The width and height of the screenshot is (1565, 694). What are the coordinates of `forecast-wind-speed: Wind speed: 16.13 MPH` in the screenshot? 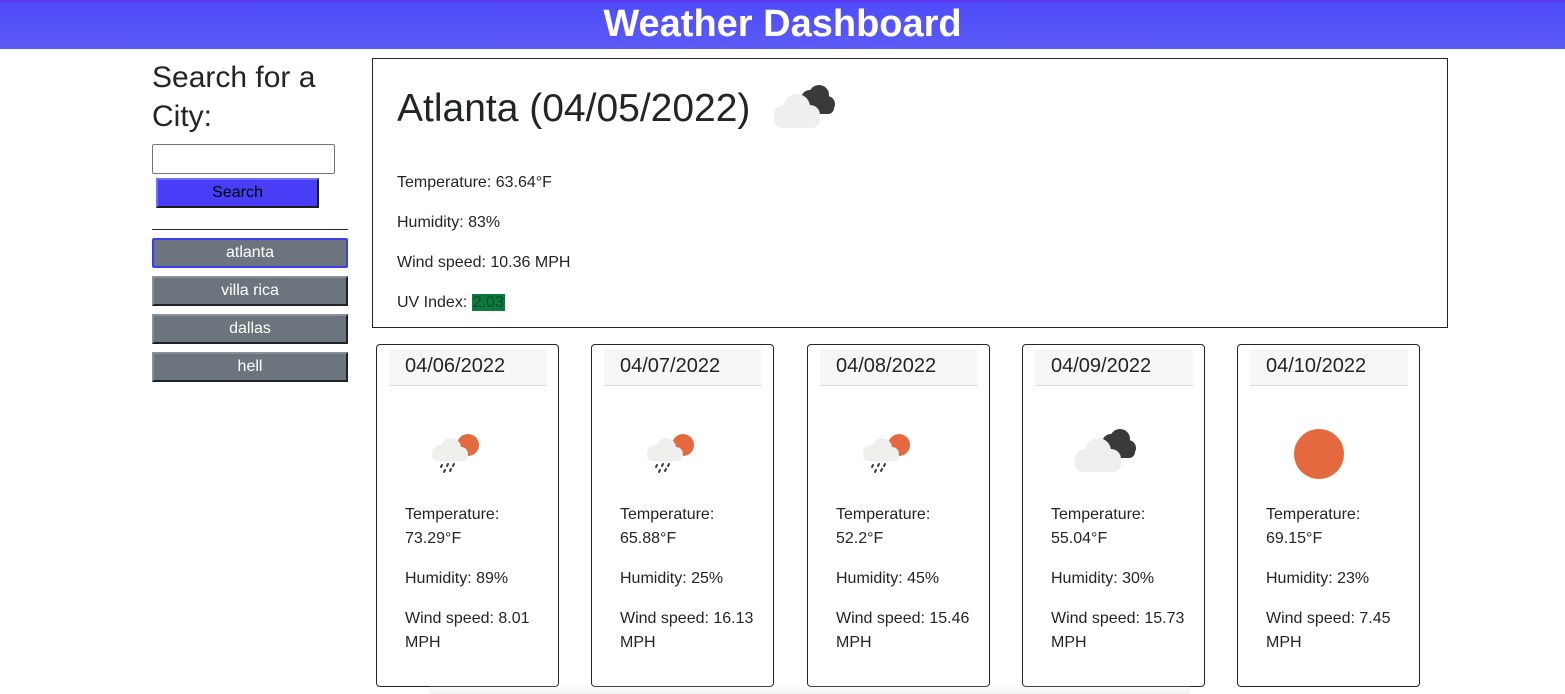 It's located at (687, 630).